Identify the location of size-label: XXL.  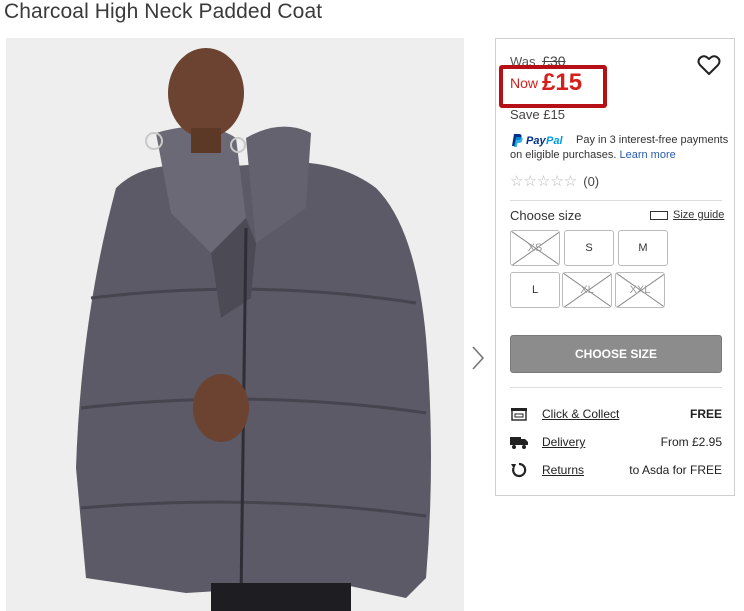
(640, 290).